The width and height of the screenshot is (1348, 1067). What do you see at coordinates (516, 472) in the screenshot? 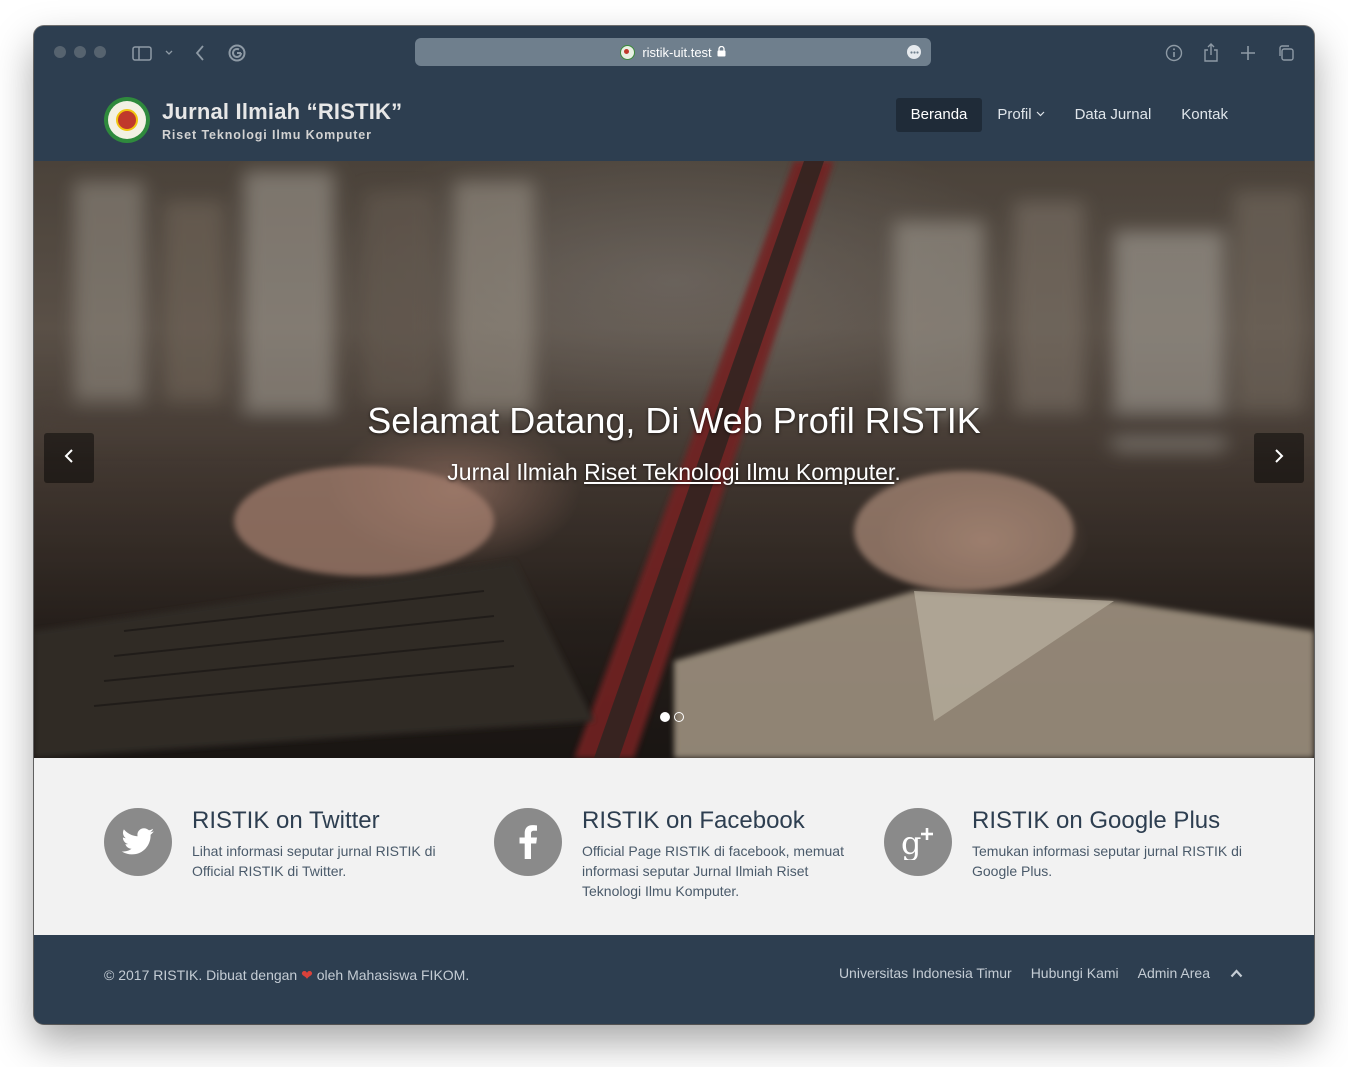
I see `hero-subtitle-prefix: Jurnal Ilmiah` at bounding box center [516, 472].